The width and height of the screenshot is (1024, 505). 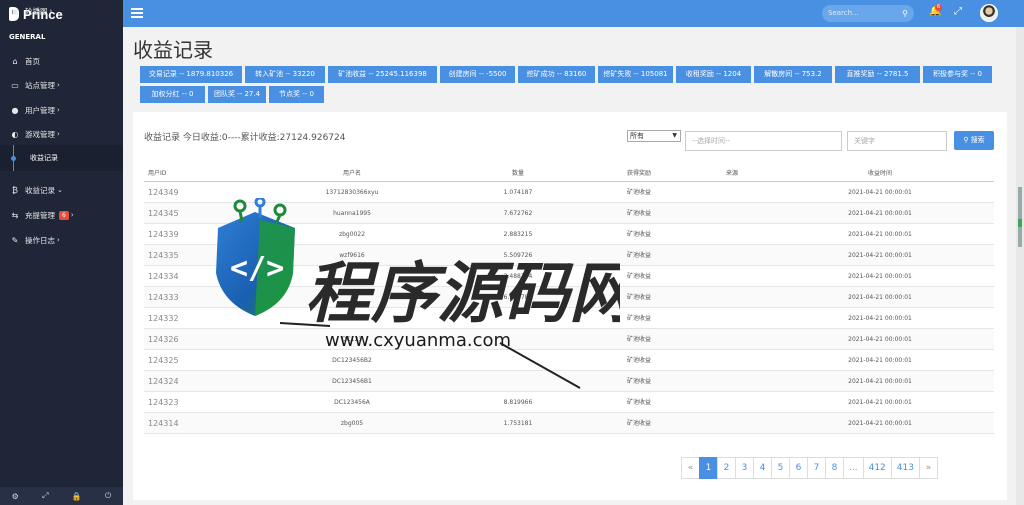 I want to click on stat-button: 团队奖 -- 27.4, so click(x=237, y=94).